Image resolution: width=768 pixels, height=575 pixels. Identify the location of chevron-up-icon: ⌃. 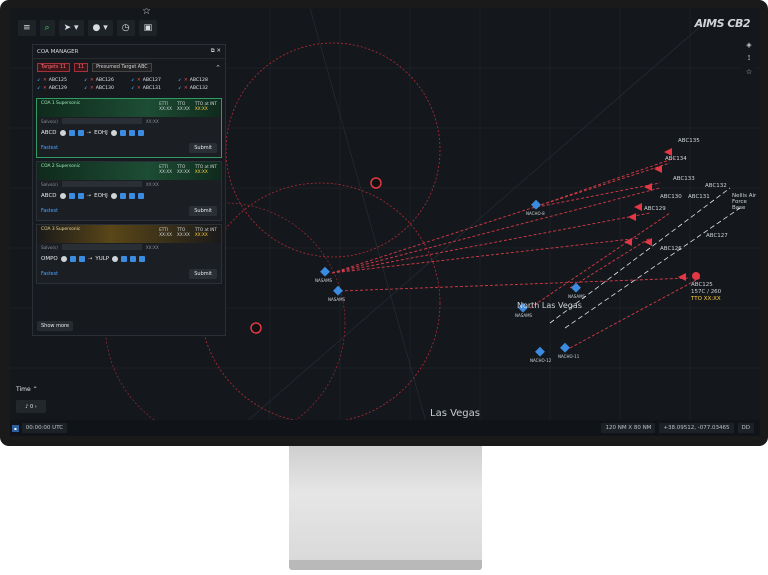
(35, 389).